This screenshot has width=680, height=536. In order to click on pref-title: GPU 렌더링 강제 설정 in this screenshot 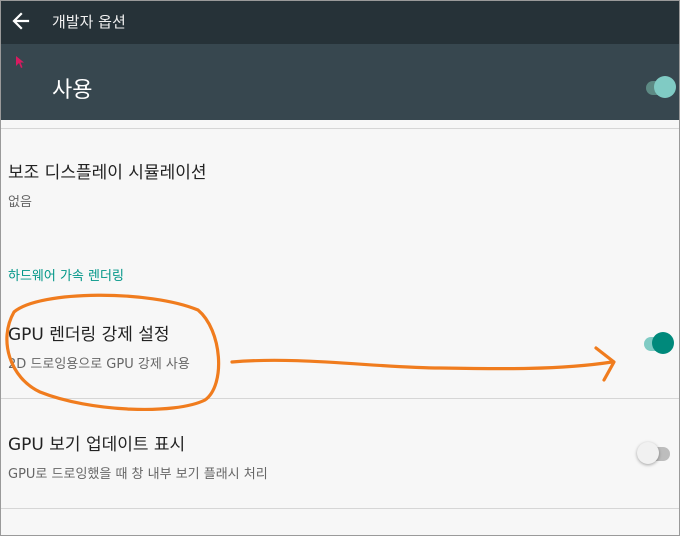, I will do `click(89, 335)`.